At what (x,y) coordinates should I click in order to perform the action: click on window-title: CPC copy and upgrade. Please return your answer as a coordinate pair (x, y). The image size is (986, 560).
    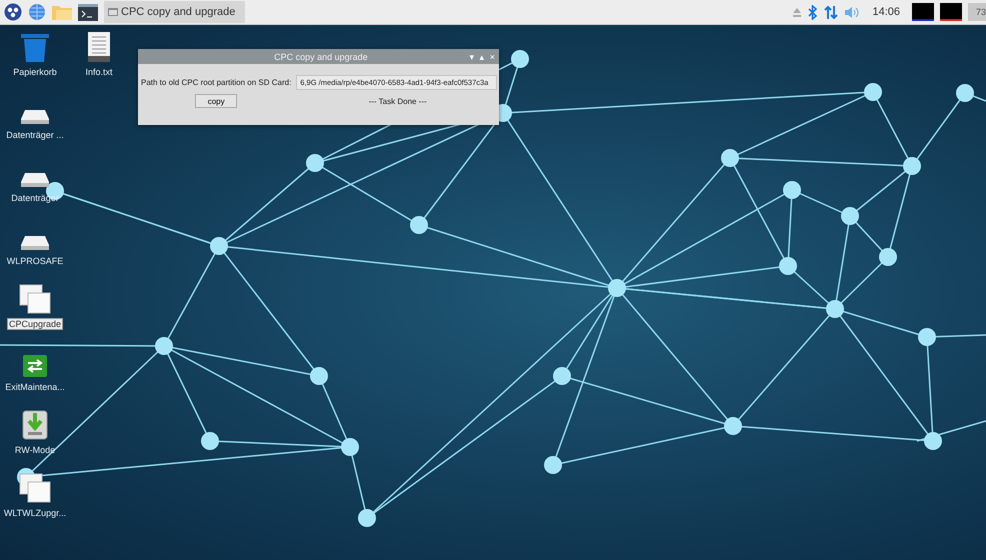
    Looking at the image, I should click on (321, 57).